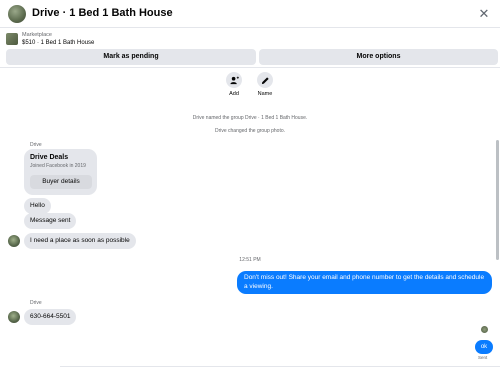 Image resolution: width=500 pixels, height=369 pixels. I want to click on message-bubble: Hello, so click(37, 206).